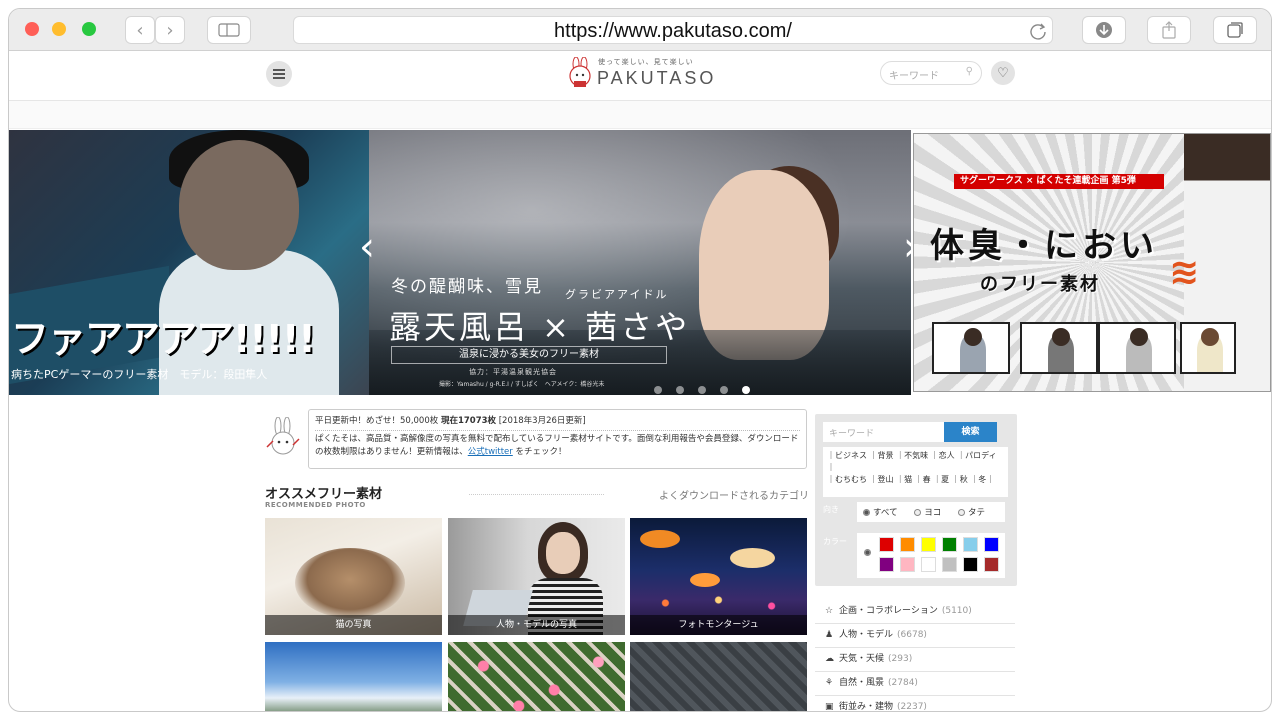  Describe the element at coordinates (490, 452) in the screenshot. I see `twitter-link: 公式twitter` at that location.